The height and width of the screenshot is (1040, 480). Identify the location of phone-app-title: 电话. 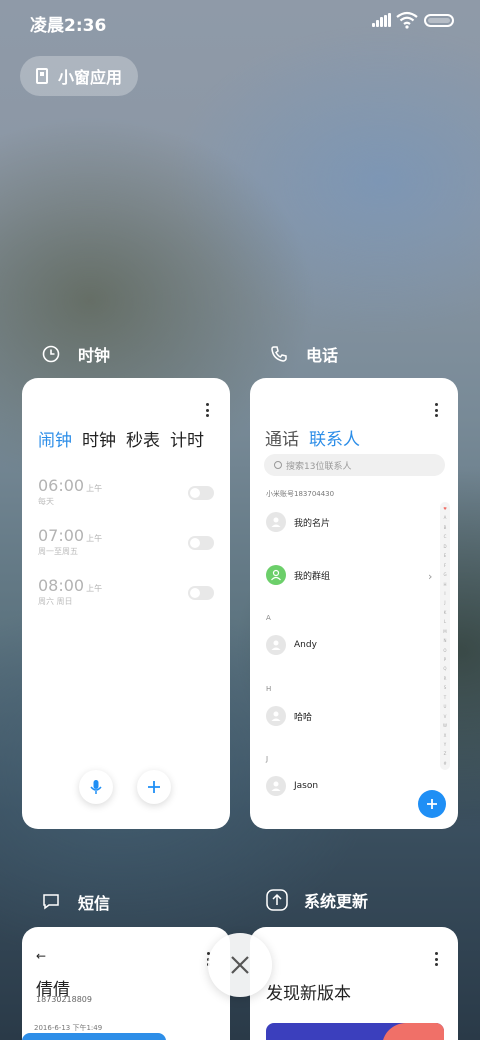
(322, 355).